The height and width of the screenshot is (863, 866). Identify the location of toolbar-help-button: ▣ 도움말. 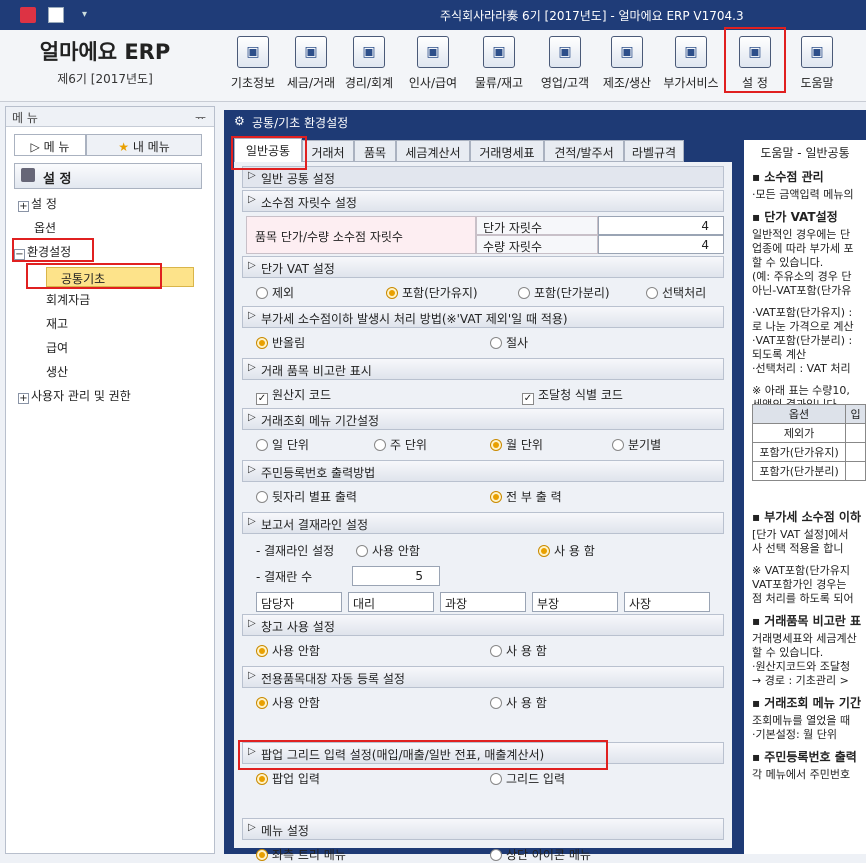
(817, 66).